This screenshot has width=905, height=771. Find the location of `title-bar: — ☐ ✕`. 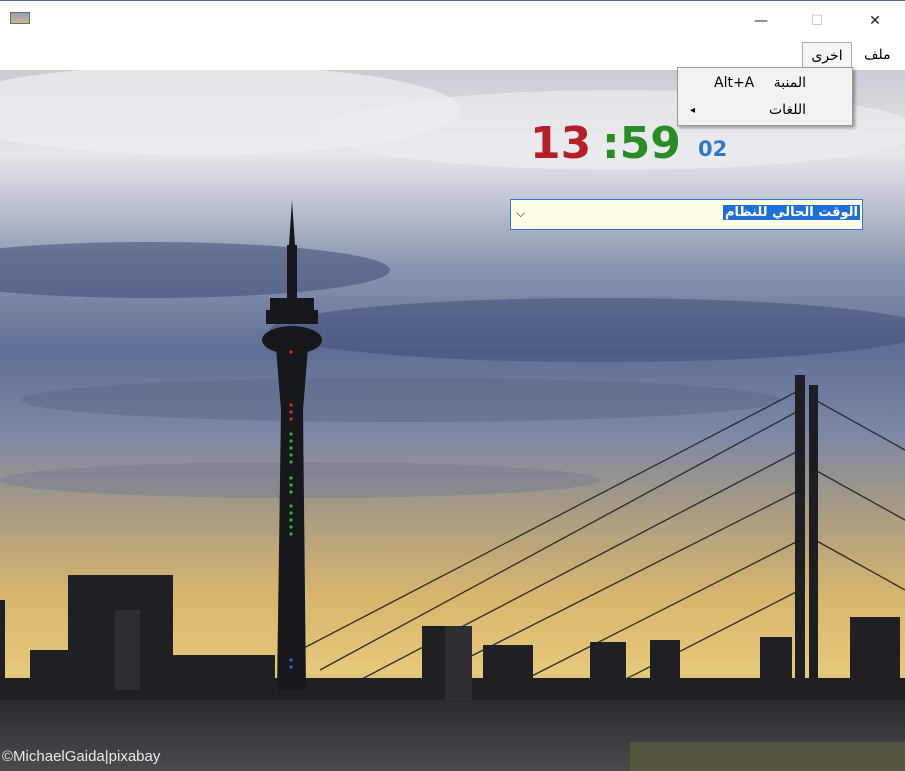

title-bar: — ☐ ✕ is located at coordinates (452, 20).